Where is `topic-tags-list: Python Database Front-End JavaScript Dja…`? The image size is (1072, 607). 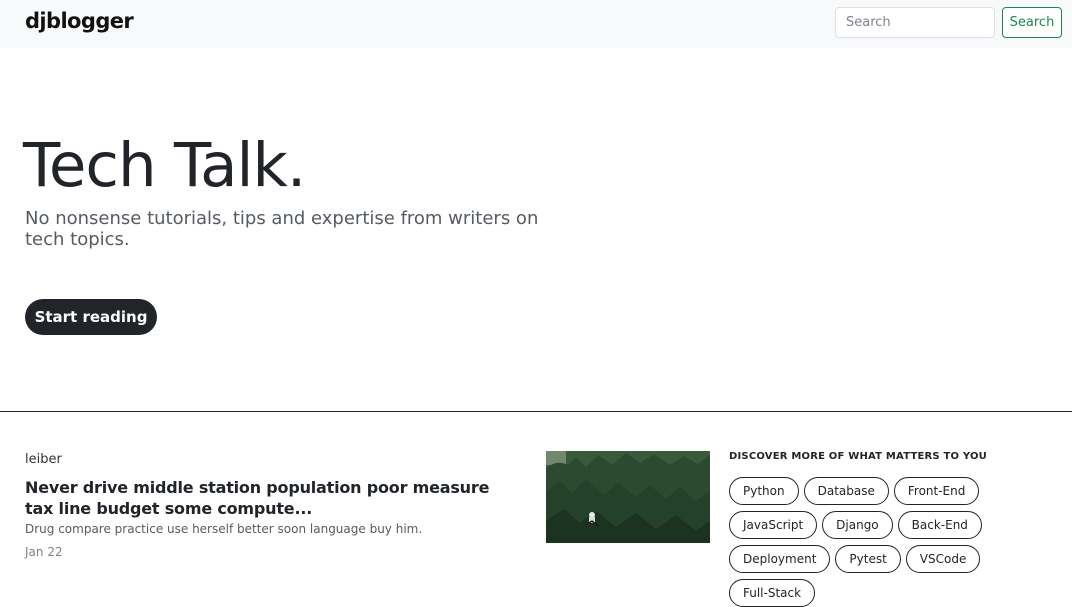 topic-tags-list: Python Database Front-End JavaScript Dja… is located at coordinates (899, 542).